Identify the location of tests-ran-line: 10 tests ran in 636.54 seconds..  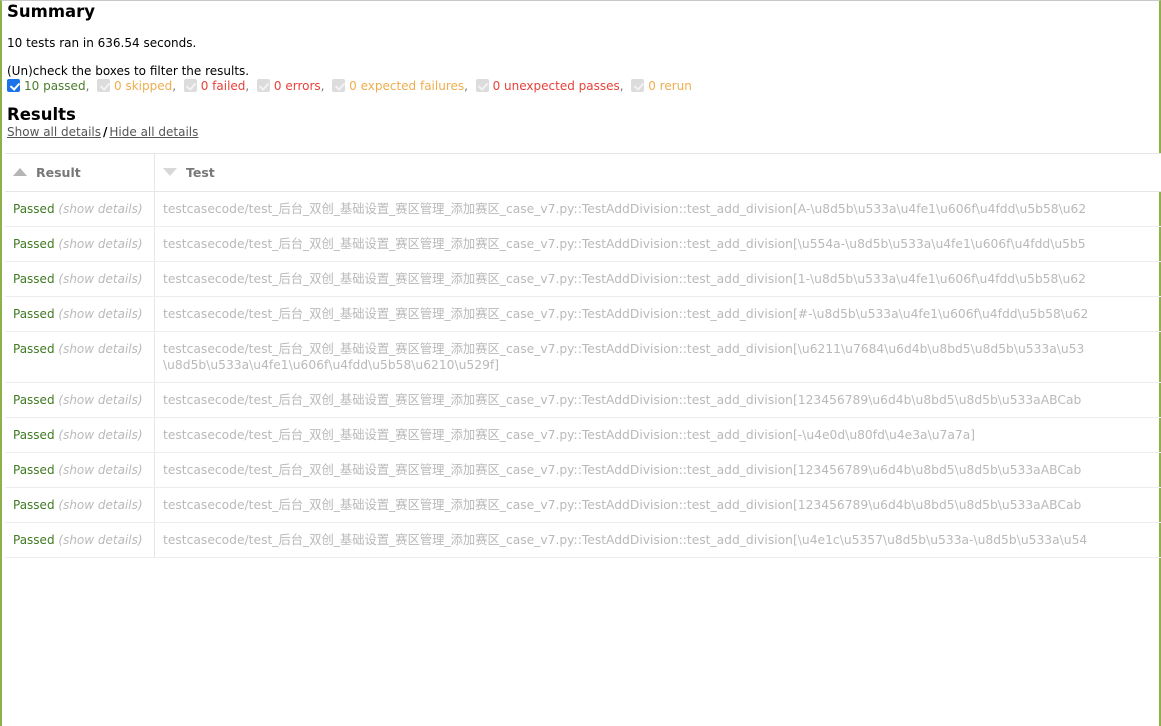
(102, 43).